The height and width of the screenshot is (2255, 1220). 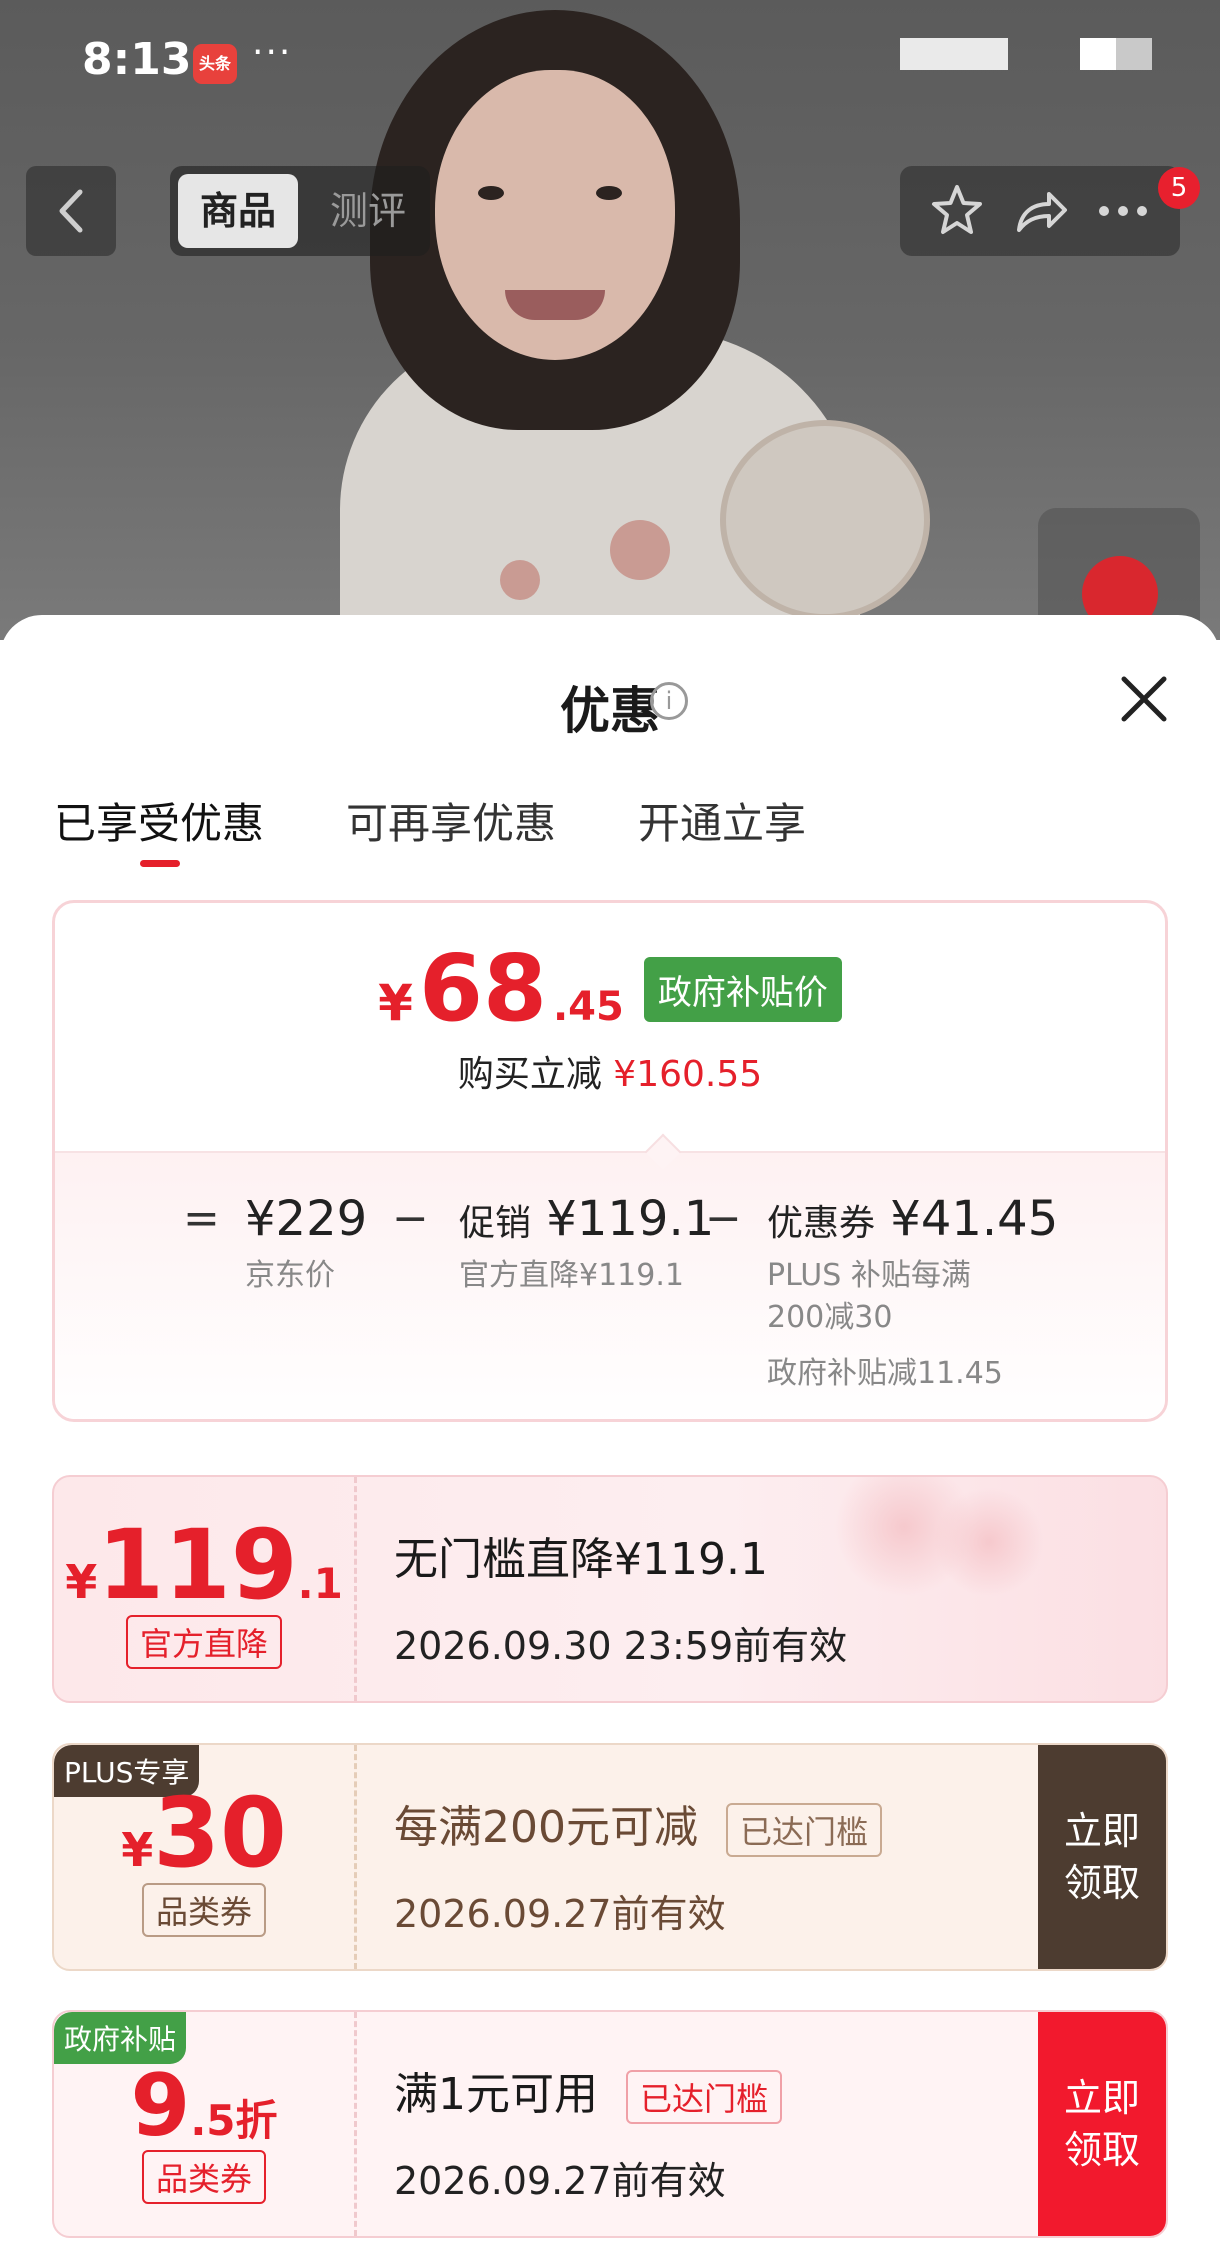 I want to click on close-icon, so click(x=1144, y=699).